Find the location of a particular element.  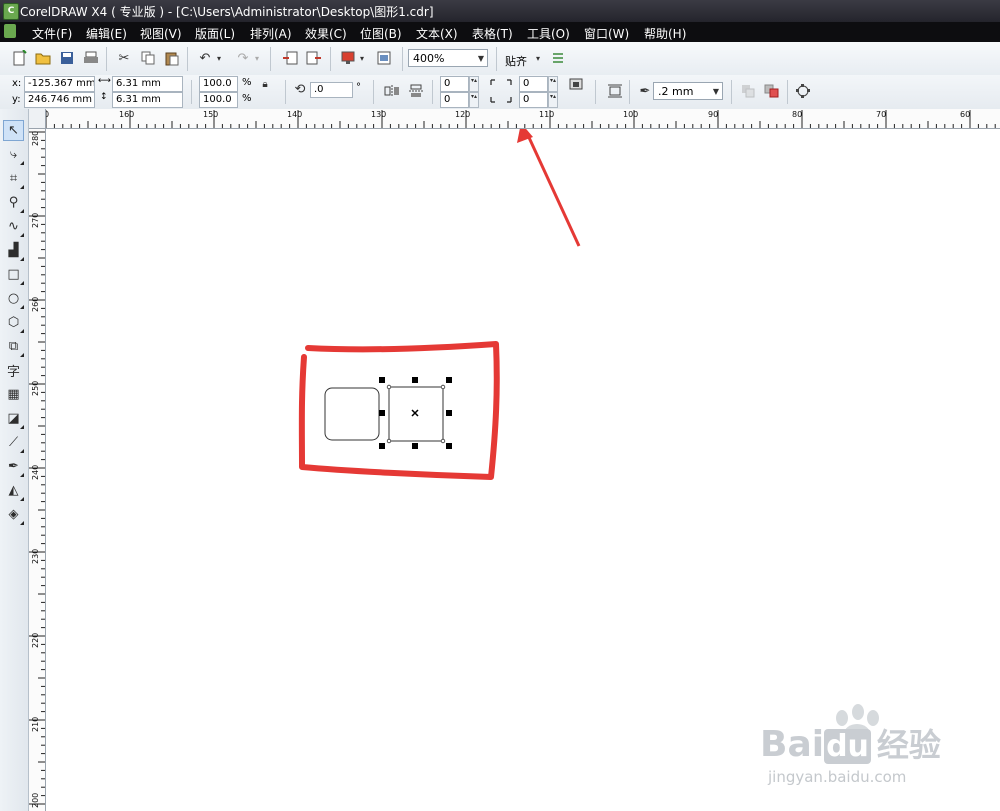

corner-bl-spinner: ▾▴ is located at coordinates (474, 100).